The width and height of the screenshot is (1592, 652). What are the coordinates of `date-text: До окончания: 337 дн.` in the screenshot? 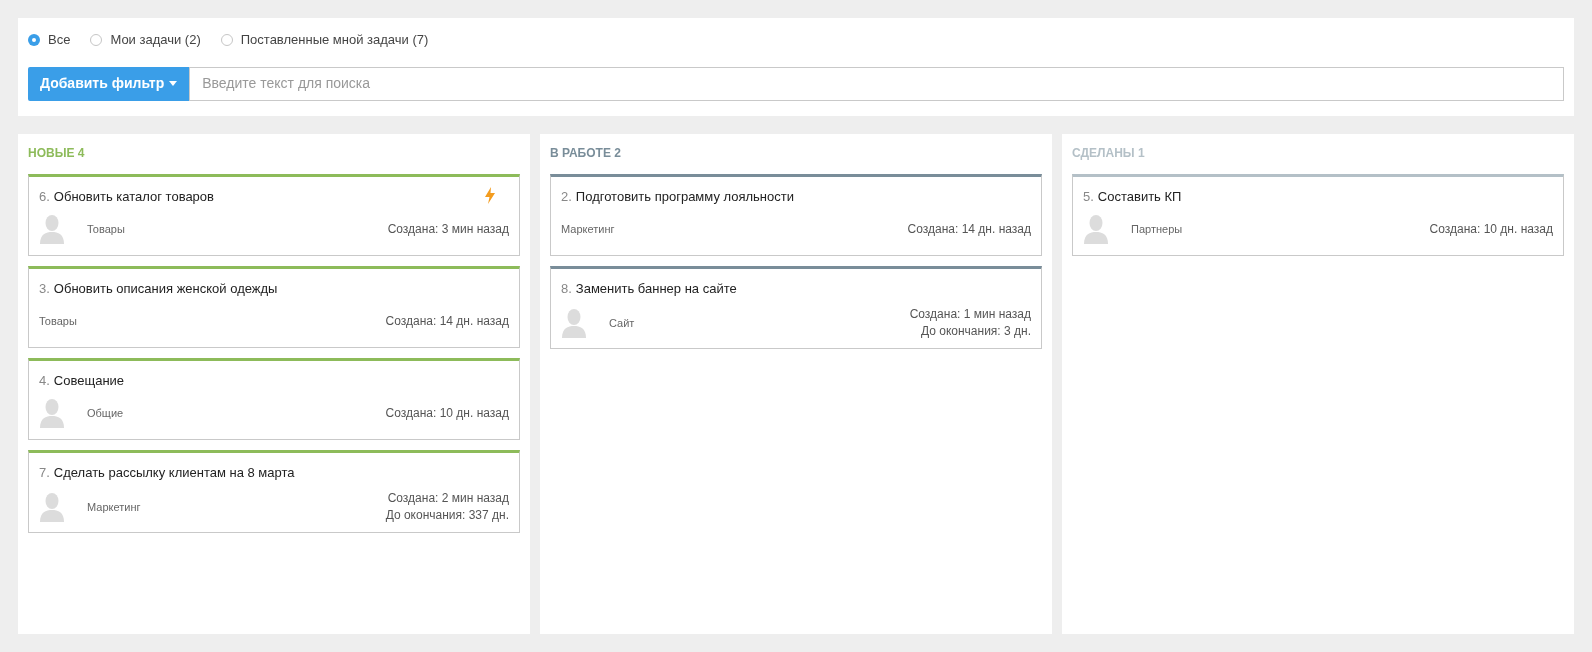 It's located at (447, 515).